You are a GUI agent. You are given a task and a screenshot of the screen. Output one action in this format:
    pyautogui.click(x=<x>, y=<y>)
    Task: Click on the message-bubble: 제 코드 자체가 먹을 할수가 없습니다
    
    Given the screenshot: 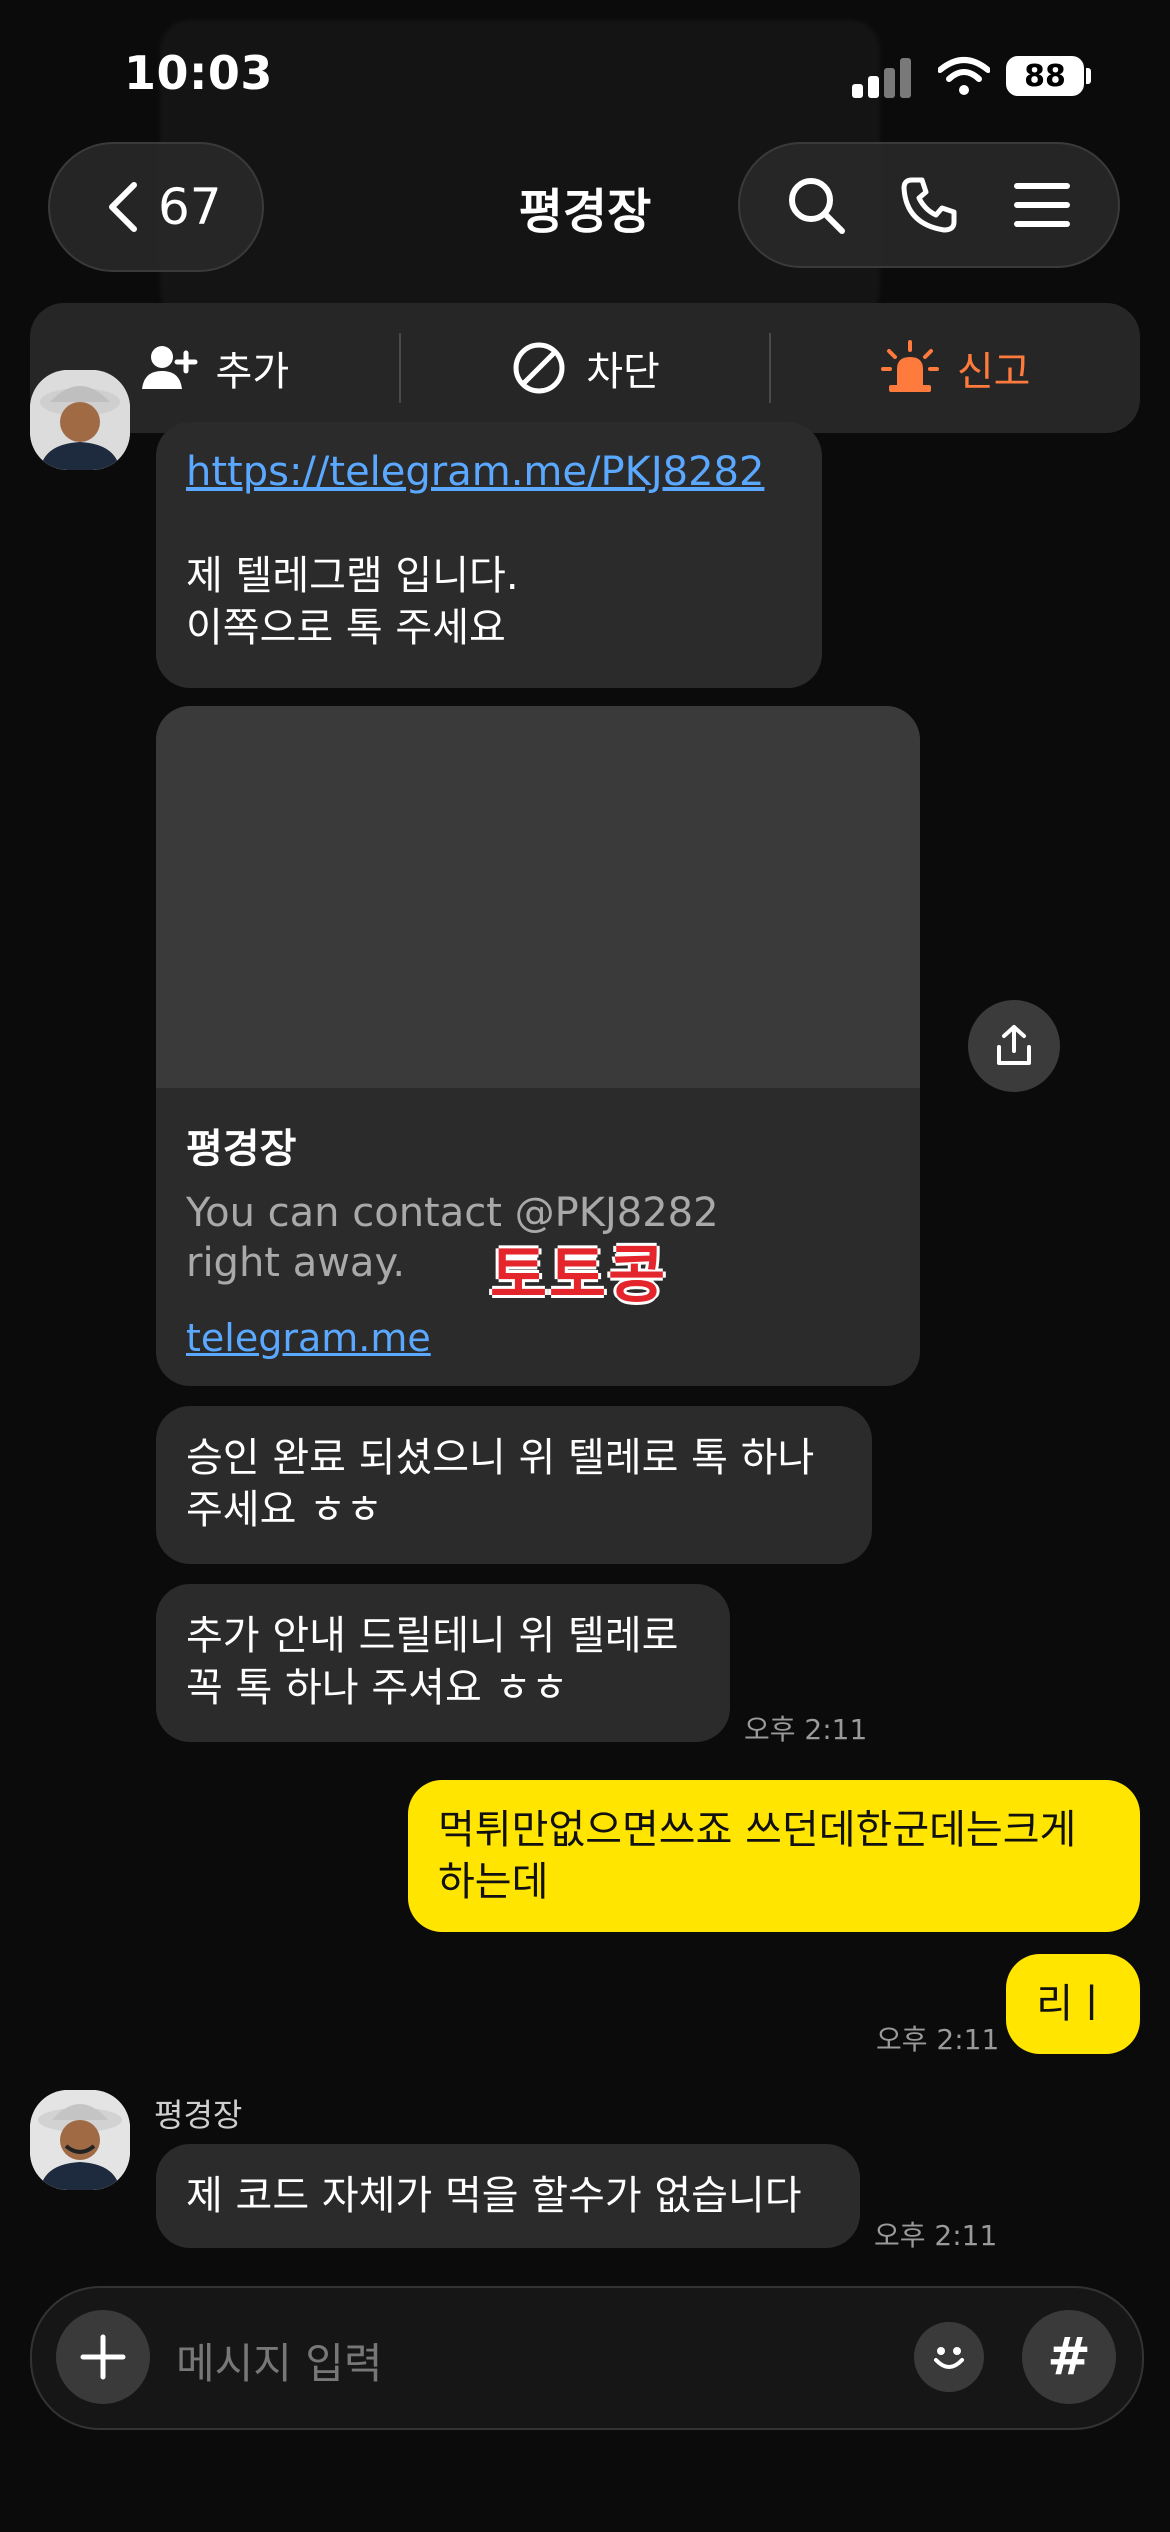 What is the action you would take?
    pyautogui.click(x=508, y=2196)
    